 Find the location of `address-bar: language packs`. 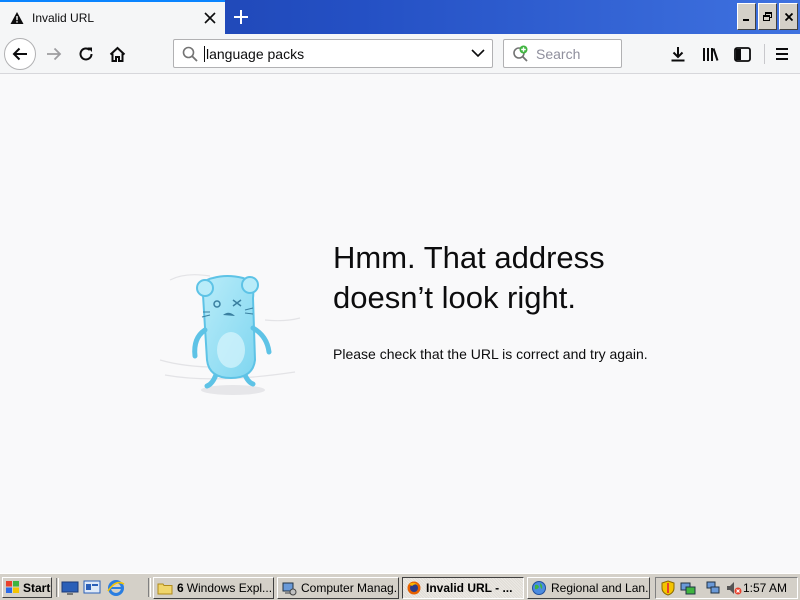

address-bar: language packs is located at coordinates (333, 53).